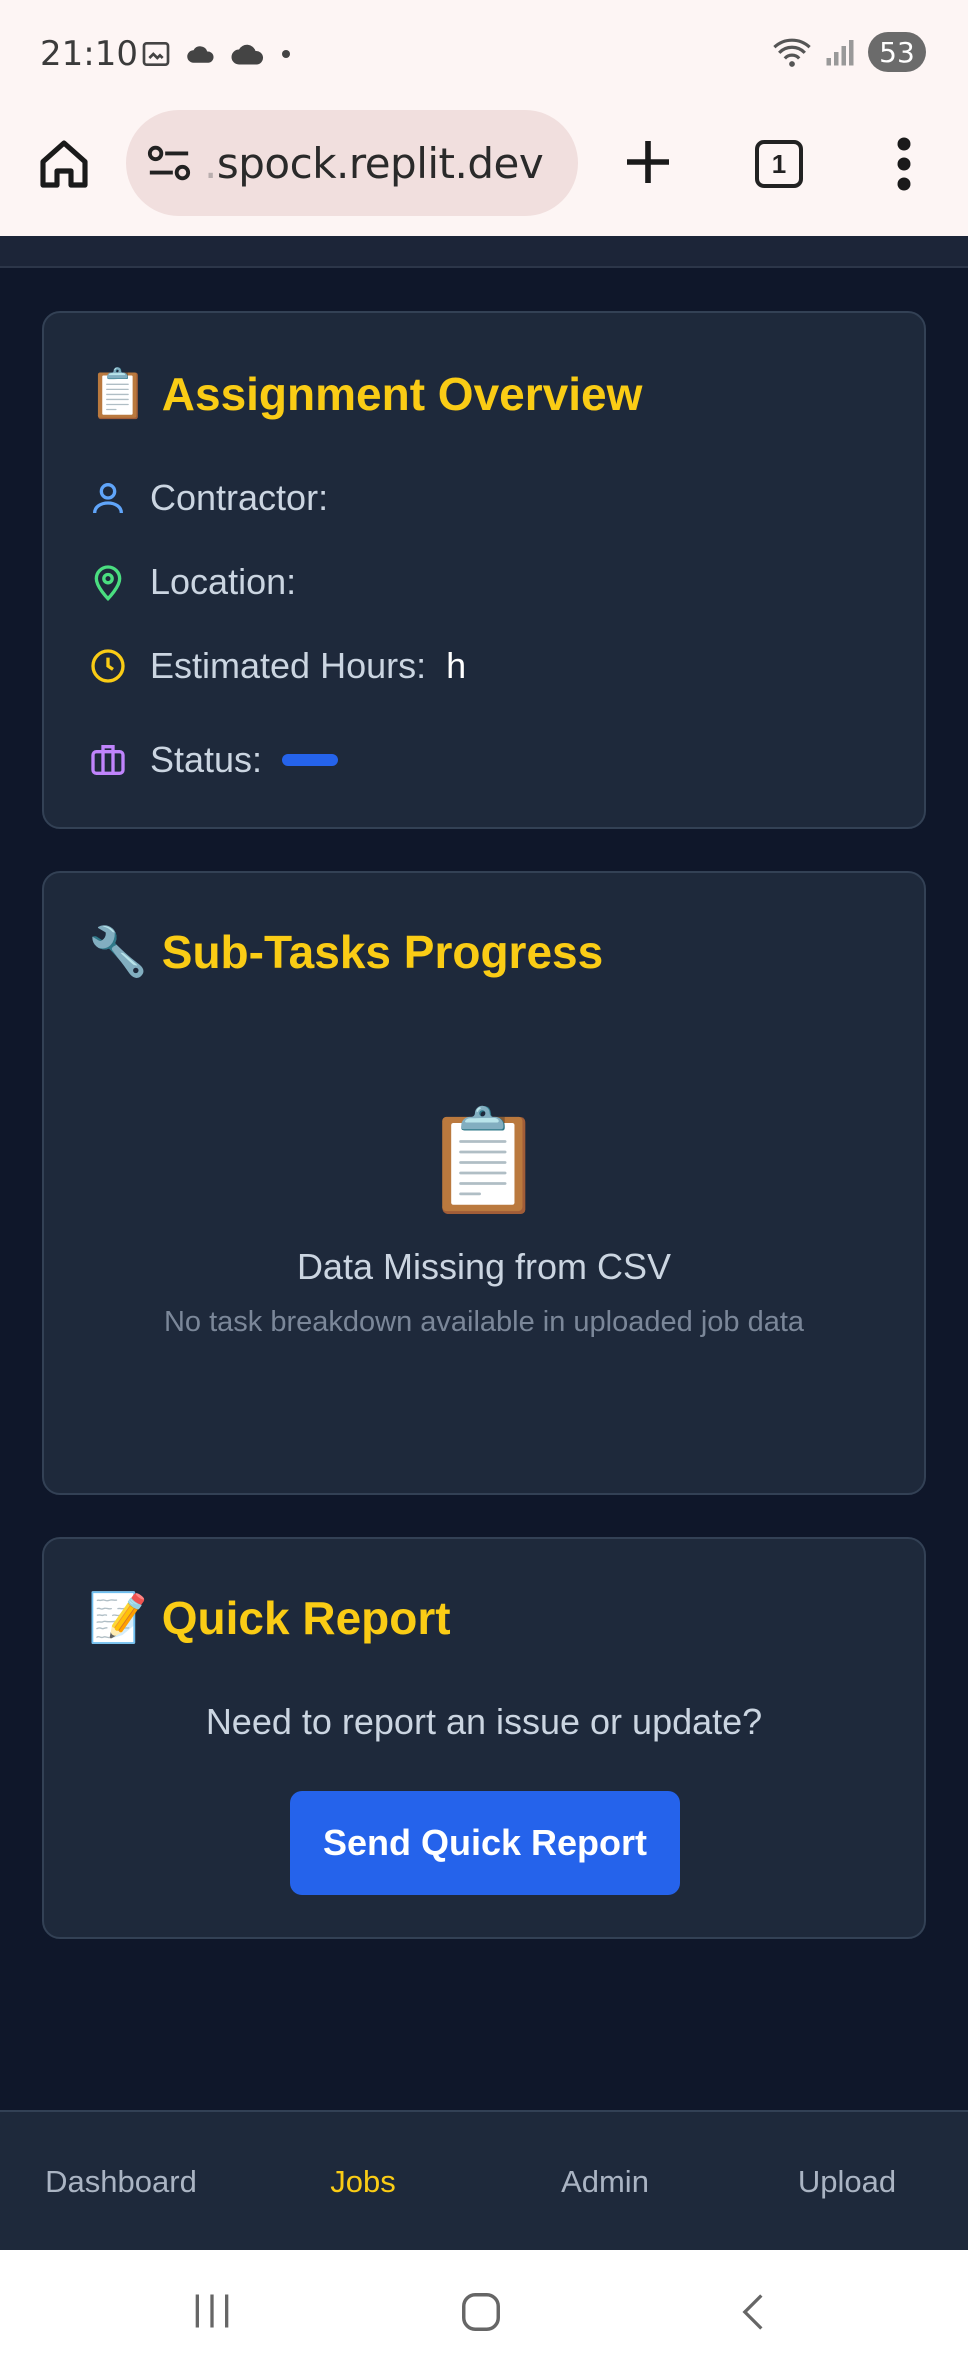  Describe the element at coordinates (484, 1266) in the screenshot. I see `empty-state-title: Data Missing from CSV` at that location.